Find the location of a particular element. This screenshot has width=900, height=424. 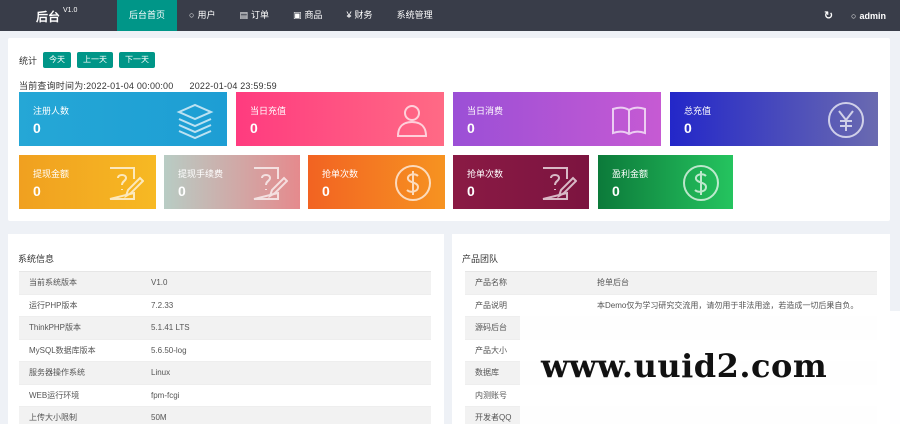

users-icon is located at coordinates (412, 120).